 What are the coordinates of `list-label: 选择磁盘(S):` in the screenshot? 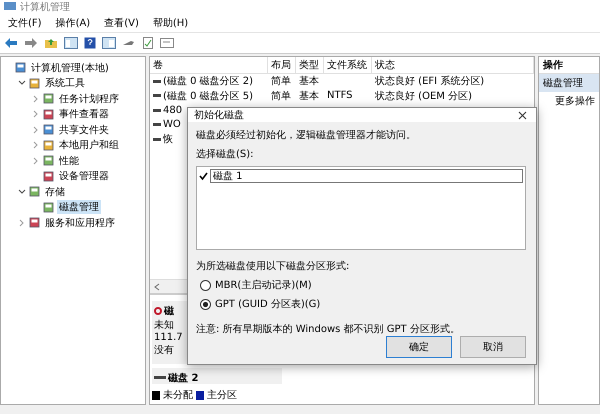 It's located at (225, 154).